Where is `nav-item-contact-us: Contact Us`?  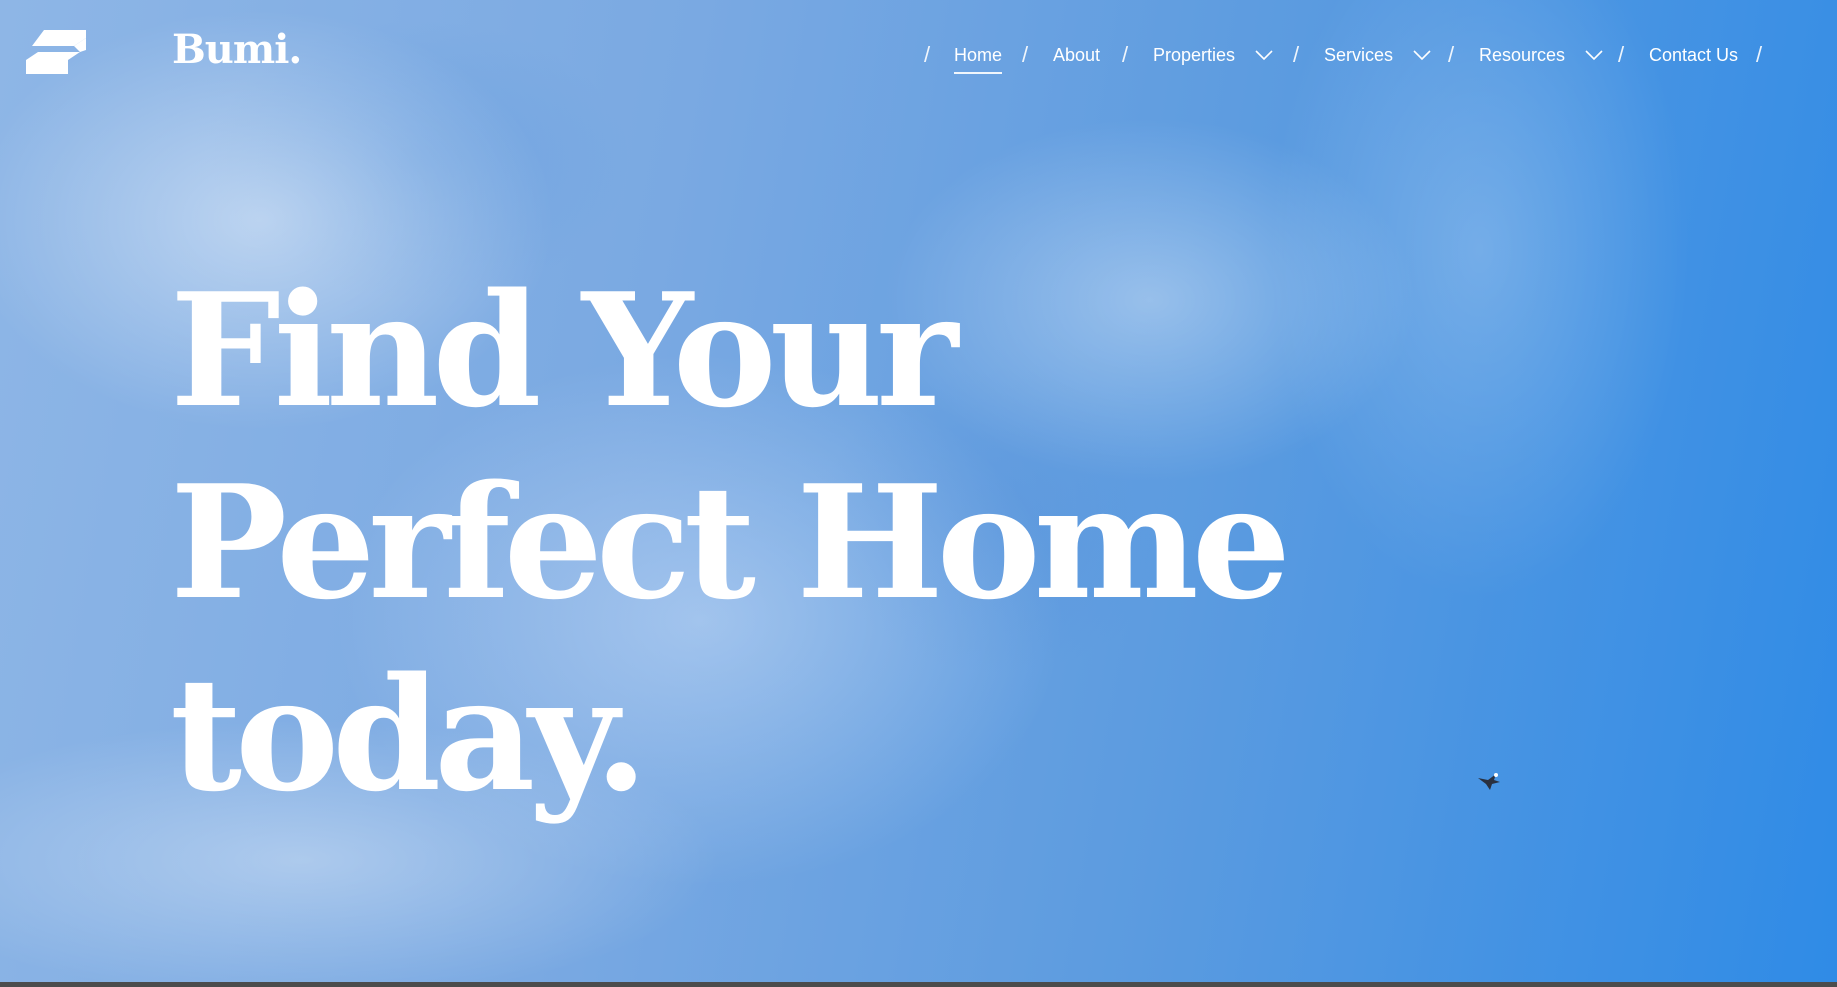 nav-item-contact-us: Contact Us is located at coordinates (1693, 55).